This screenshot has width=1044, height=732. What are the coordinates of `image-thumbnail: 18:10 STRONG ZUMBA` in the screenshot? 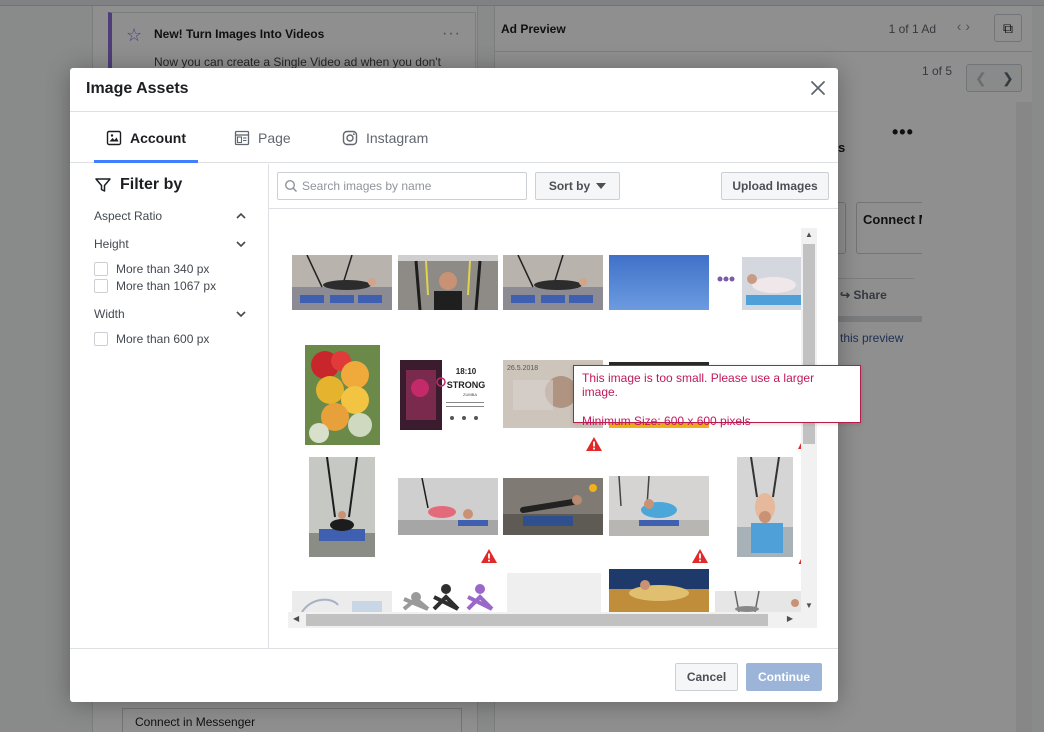 It's located at (445, 395).